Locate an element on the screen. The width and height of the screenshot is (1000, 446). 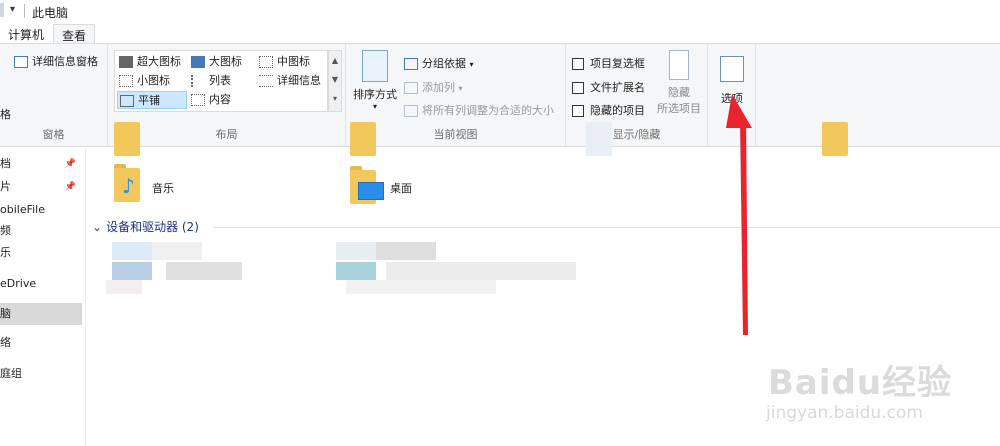
sort-by-button: 排序方式 ▾ is located at coordinates (375, 80).